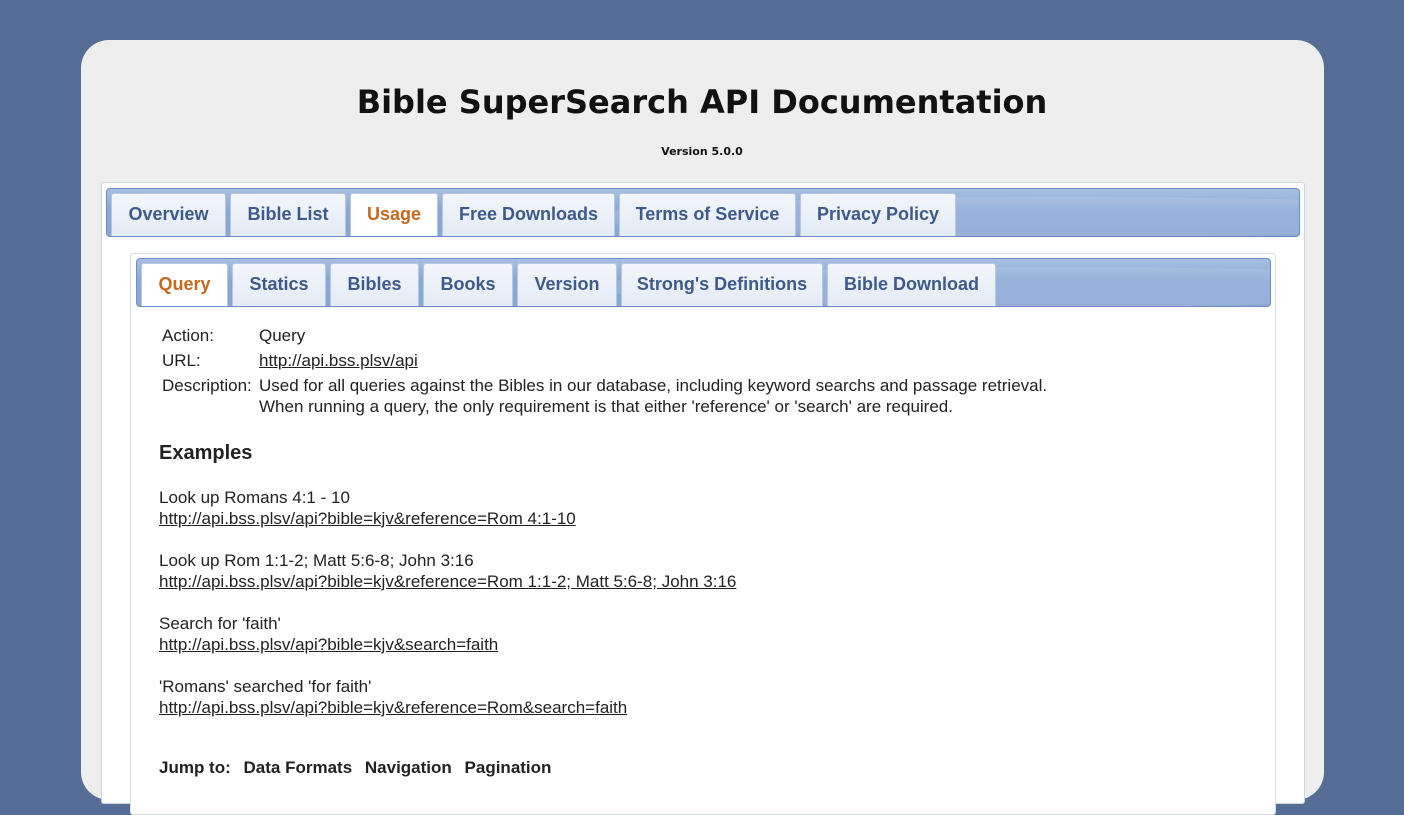 The width and height of the screenshot is (1404, 815). What do you see at coordinates (265, 686) in the screenshot?
I see `example-title: 'Romans' searched 'for faith'` at bounding box center [265, 686].